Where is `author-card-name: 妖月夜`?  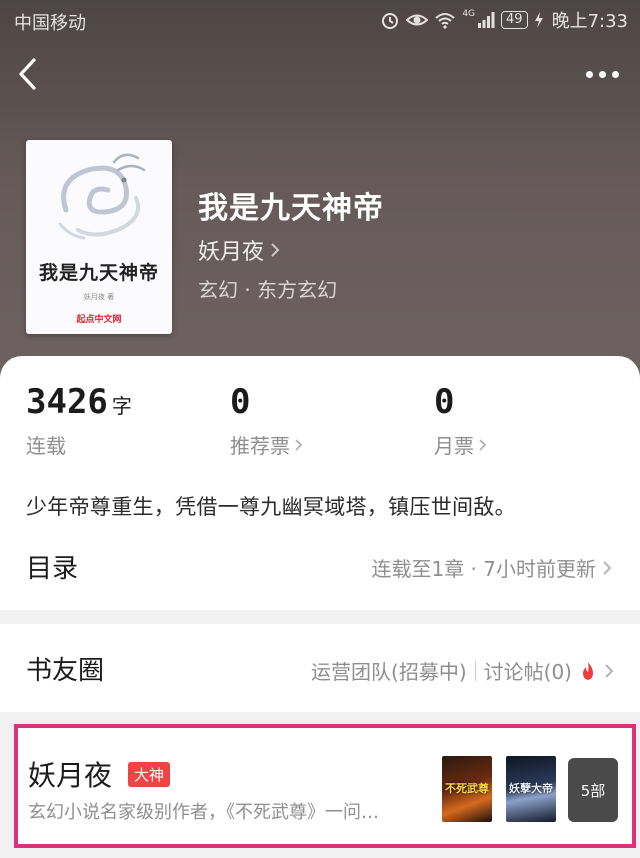
author-card-name: 妖月夜 is located at coordinates (70, 775).